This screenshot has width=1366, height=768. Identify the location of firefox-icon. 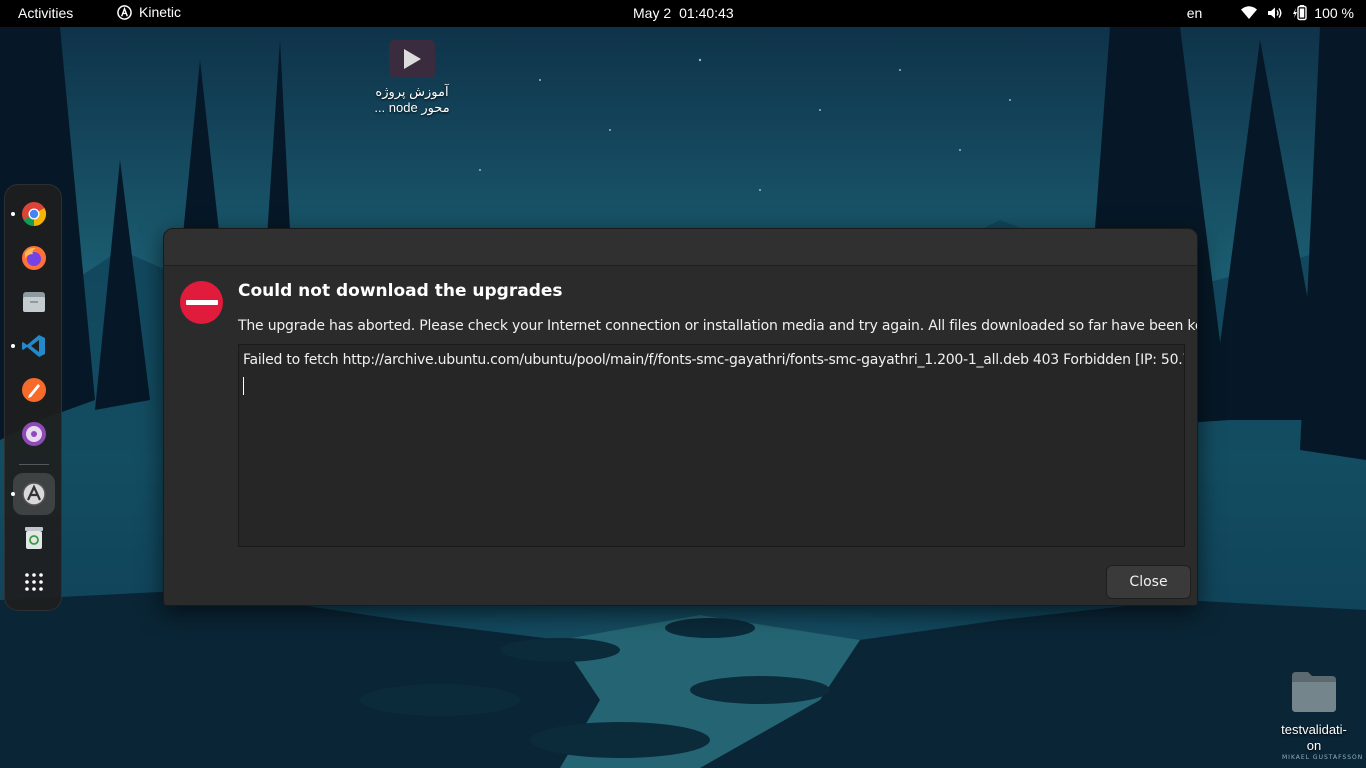
(34, 258).